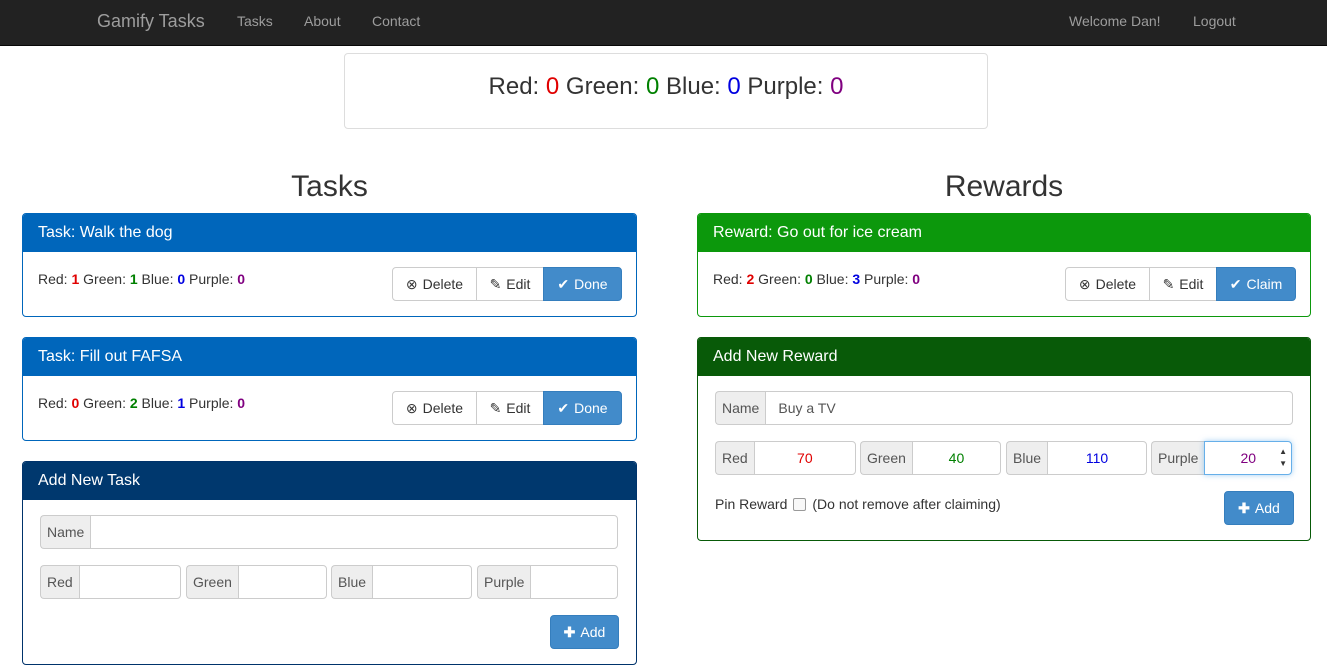 The image size is (1327, 667). Describe the element at coordinates (322, 21) in the screenshot. I see `nav-link-about: About` at that location.